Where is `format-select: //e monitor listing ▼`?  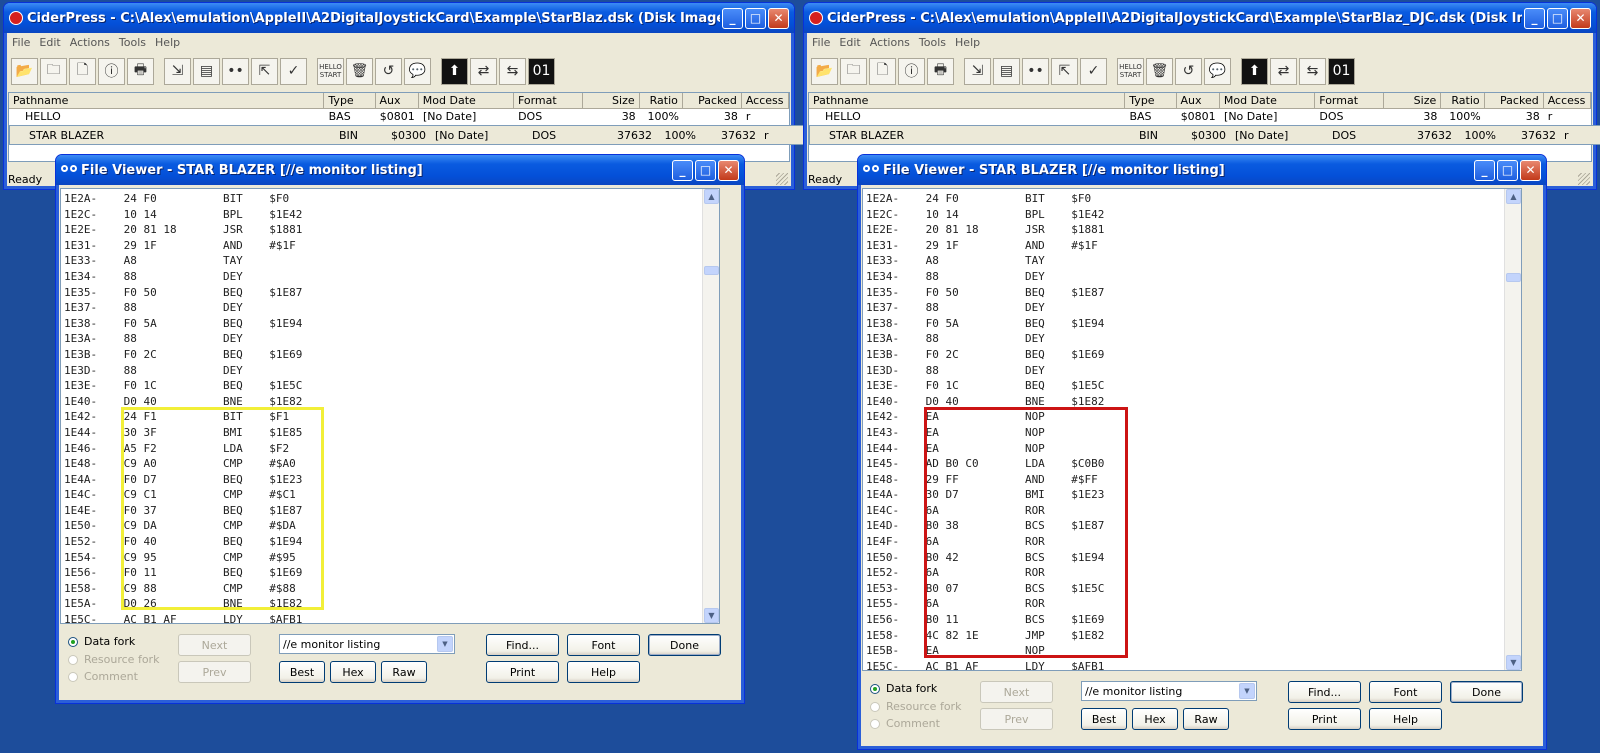
format-select: //e monitor listing ▼ is located at coordinates (367, 644).